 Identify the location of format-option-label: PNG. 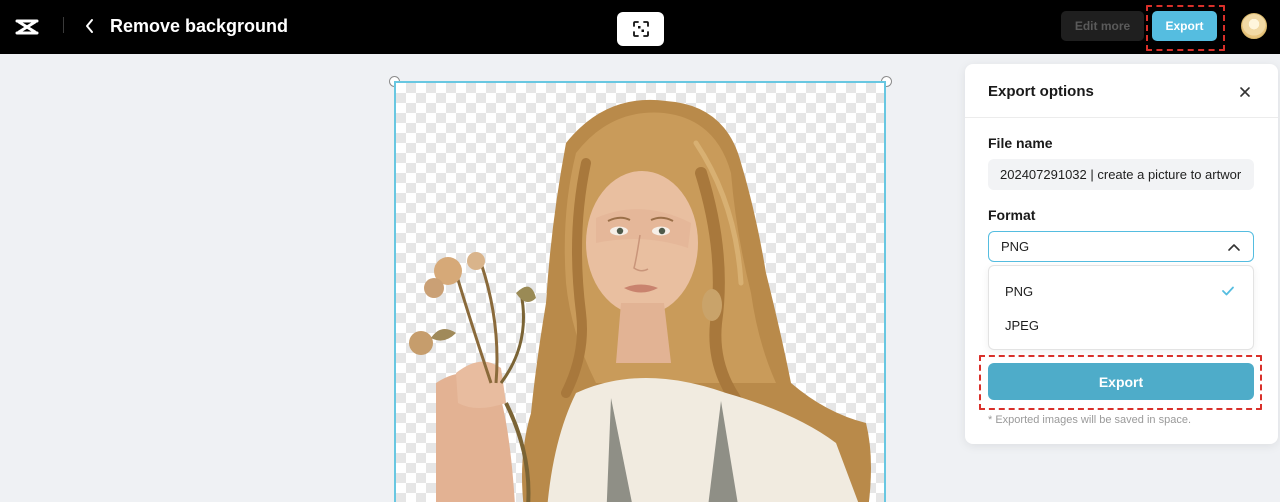
(1019, 291).